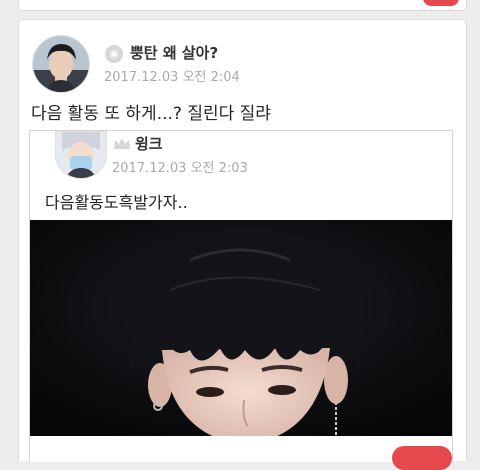 Image resolution: width=480 pixels, height=470 pixels. What do you see at coordinates (149, 143) in the screenshot?
I see `quoted-author-name: 윙크` at bounding box center [149, 143].